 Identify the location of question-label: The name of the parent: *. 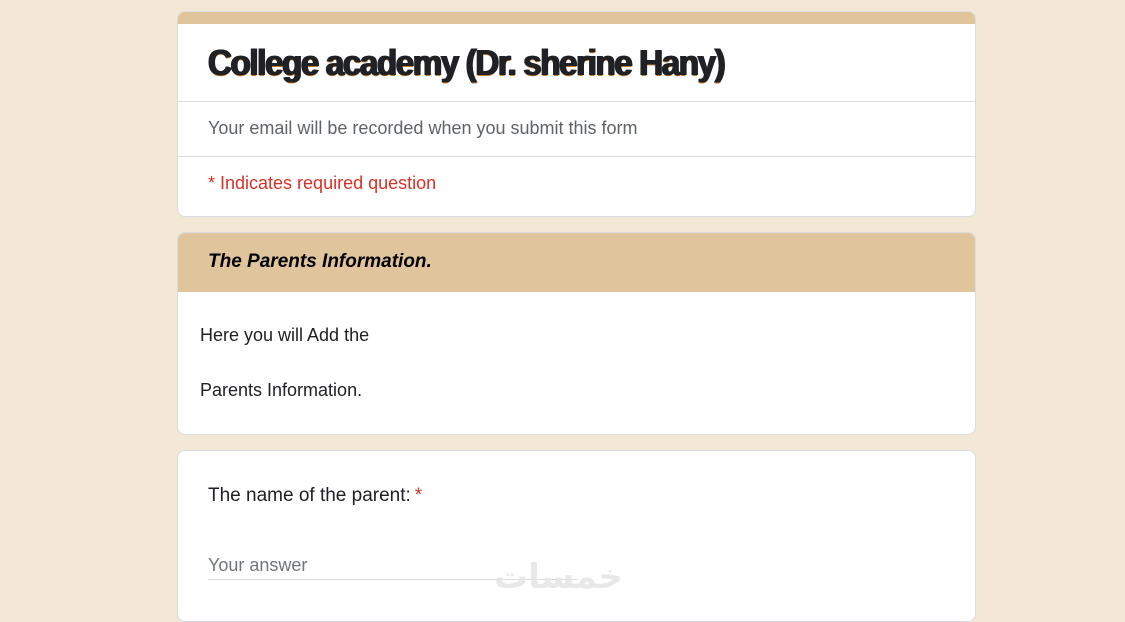
(315, 496).